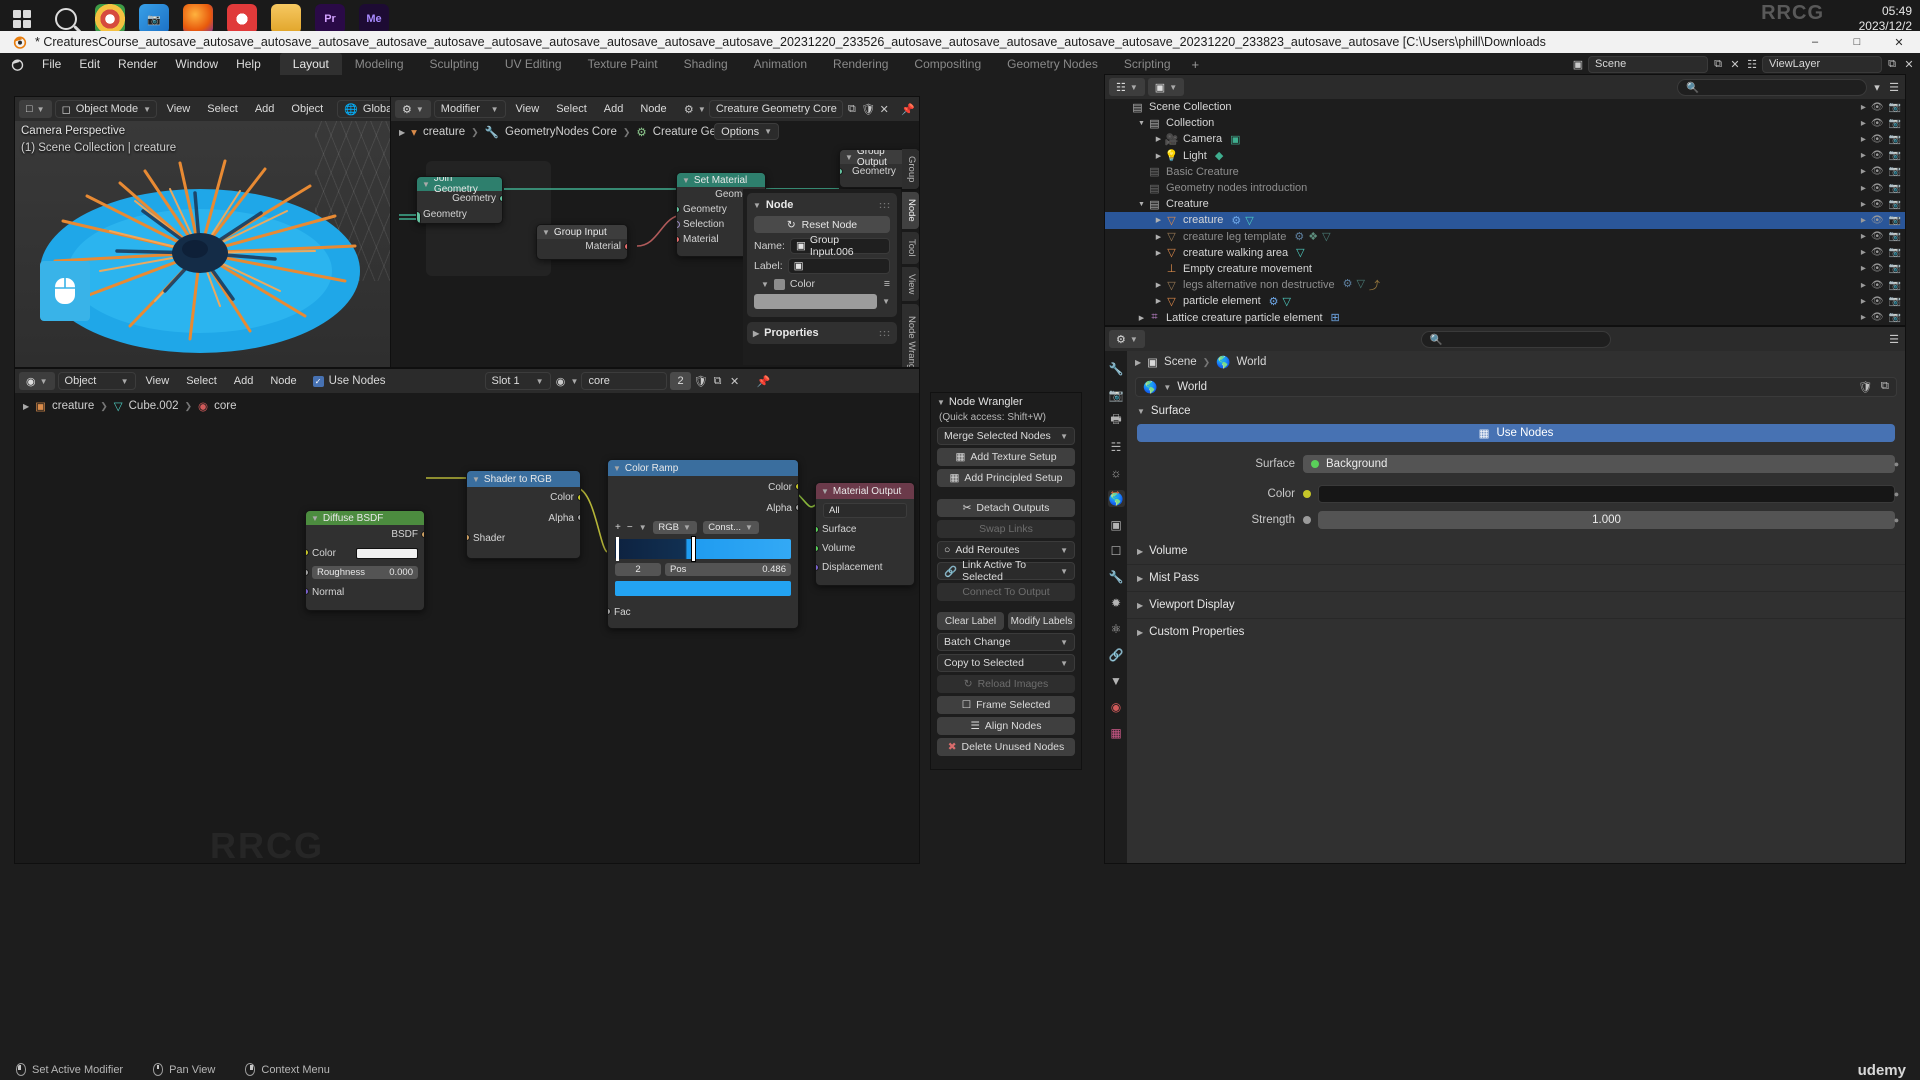 Image resolution: width=1920 pixels, height=1080 pixels. I want to click on properties-search-input: 🔍, so click(1515, 339).